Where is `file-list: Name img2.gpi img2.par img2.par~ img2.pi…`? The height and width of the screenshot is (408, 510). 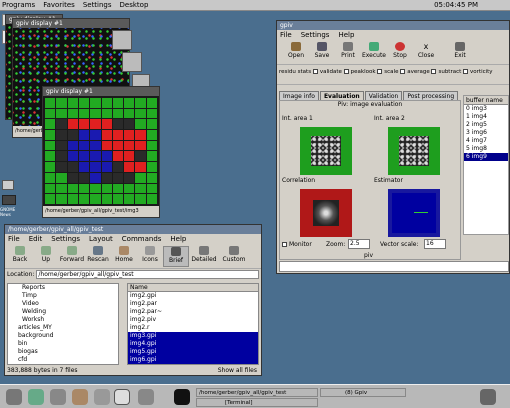
file-list: Name img2.gpi img2.par img2.par~ img2.pi… is located at coordinates (193, 324).